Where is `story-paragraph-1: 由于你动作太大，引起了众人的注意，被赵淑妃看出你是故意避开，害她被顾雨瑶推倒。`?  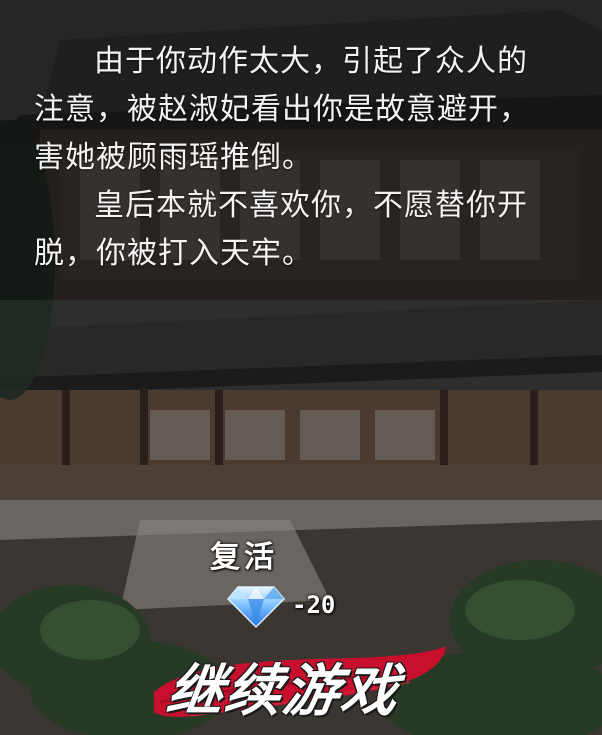
story-paragraph-1: 由于你动作太大，引起了众人的注意，被赵淑妃看出你是故意避开，害她被顾雨瑶推倒。 is located at coordinates (282, 109).